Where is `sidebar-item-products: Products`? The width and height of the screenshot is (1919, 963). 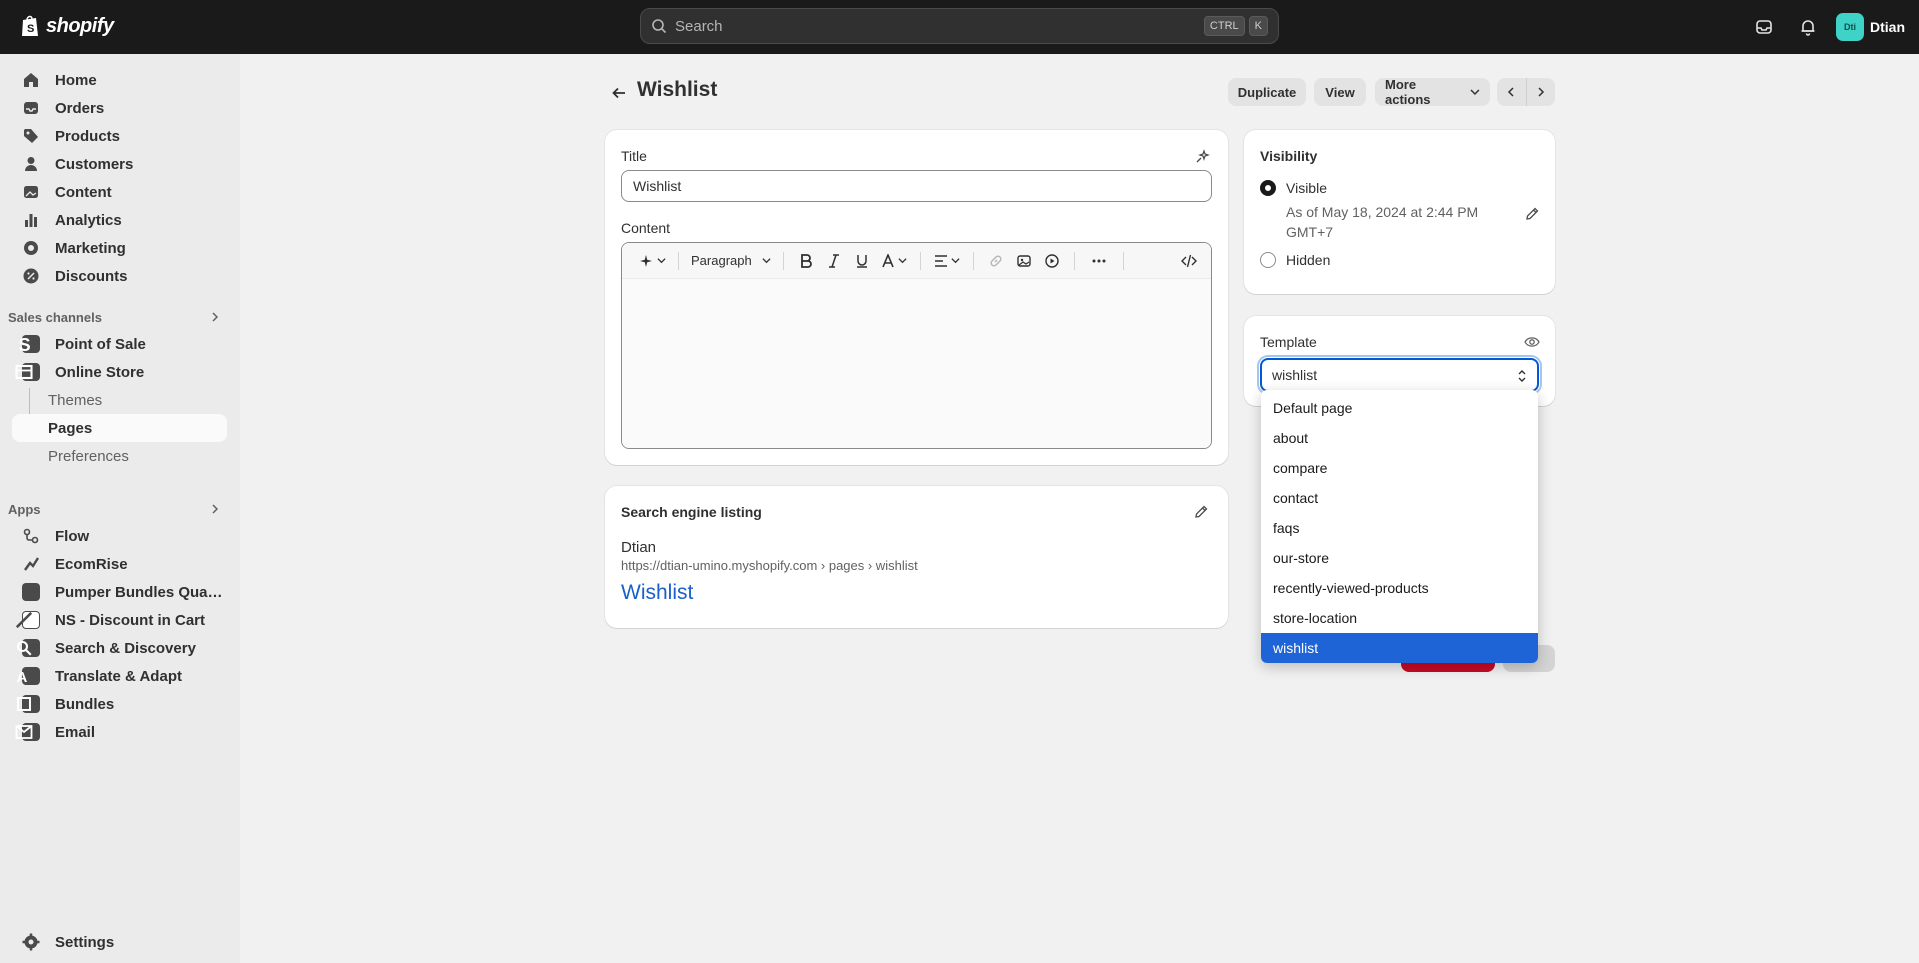 sidebar-item-products: Products is located at coordinates (119, 136).